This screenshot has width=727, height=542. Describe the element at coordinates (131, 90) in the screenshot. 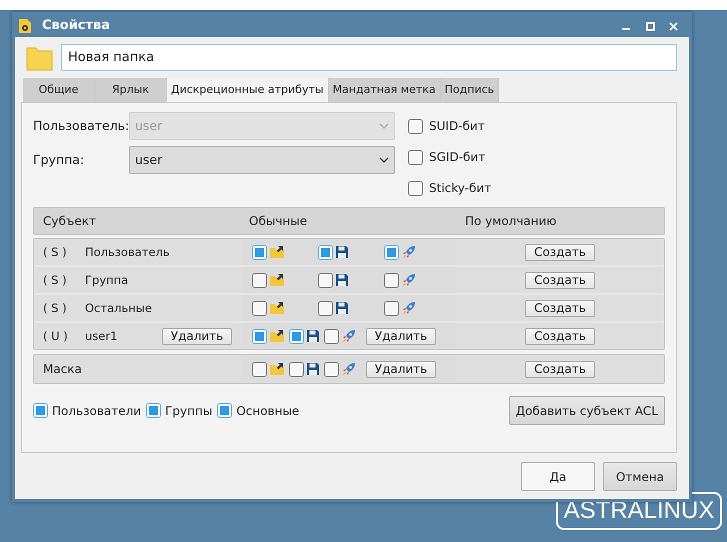

I see `tab: Ярлык` at that location.